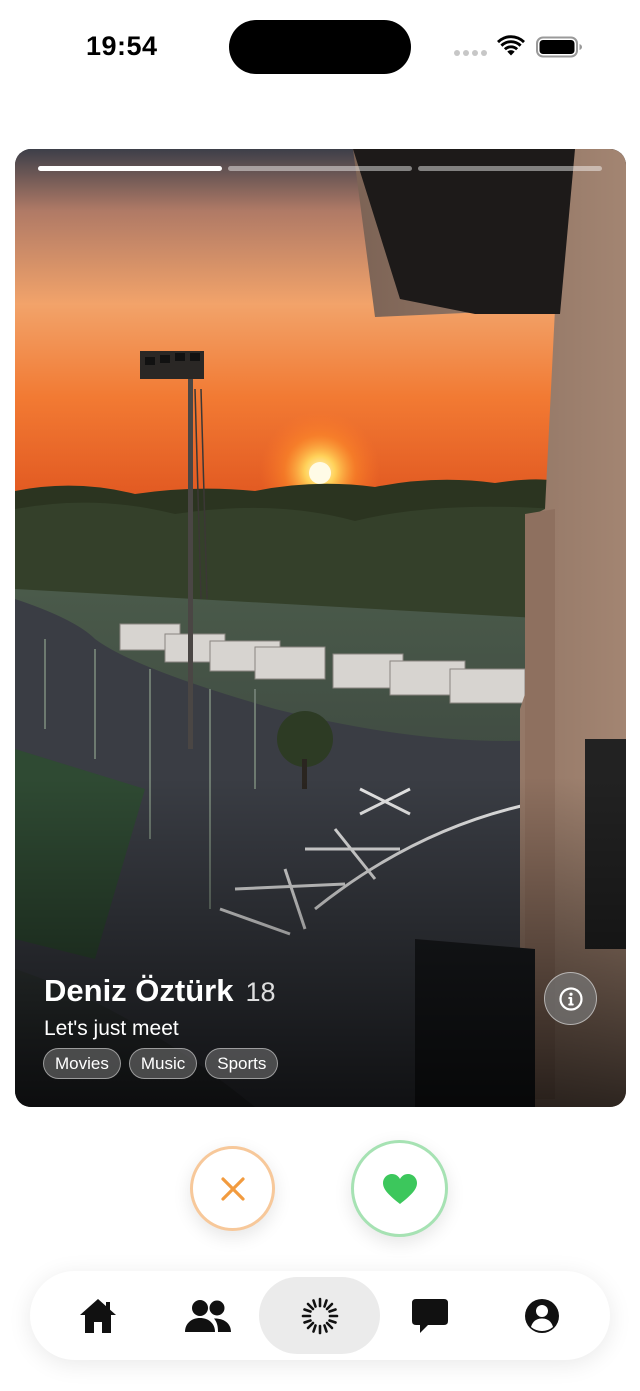  I want to click on dynamic-island, so click(320, 47).